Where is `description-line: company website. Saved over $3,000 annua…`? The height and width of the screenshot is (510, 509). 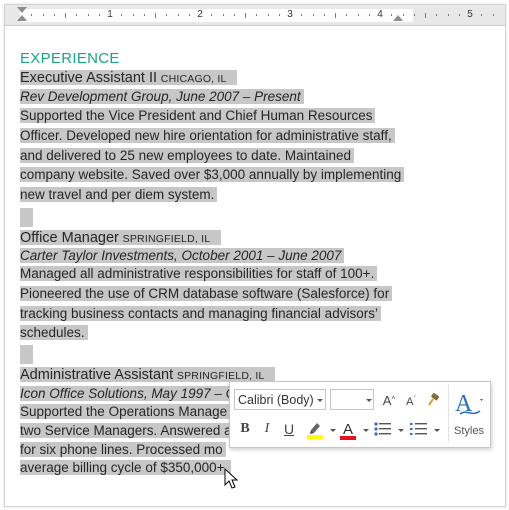 description-line: company website. Saved over $3,000 annua… is located at coordinates (212, 174).